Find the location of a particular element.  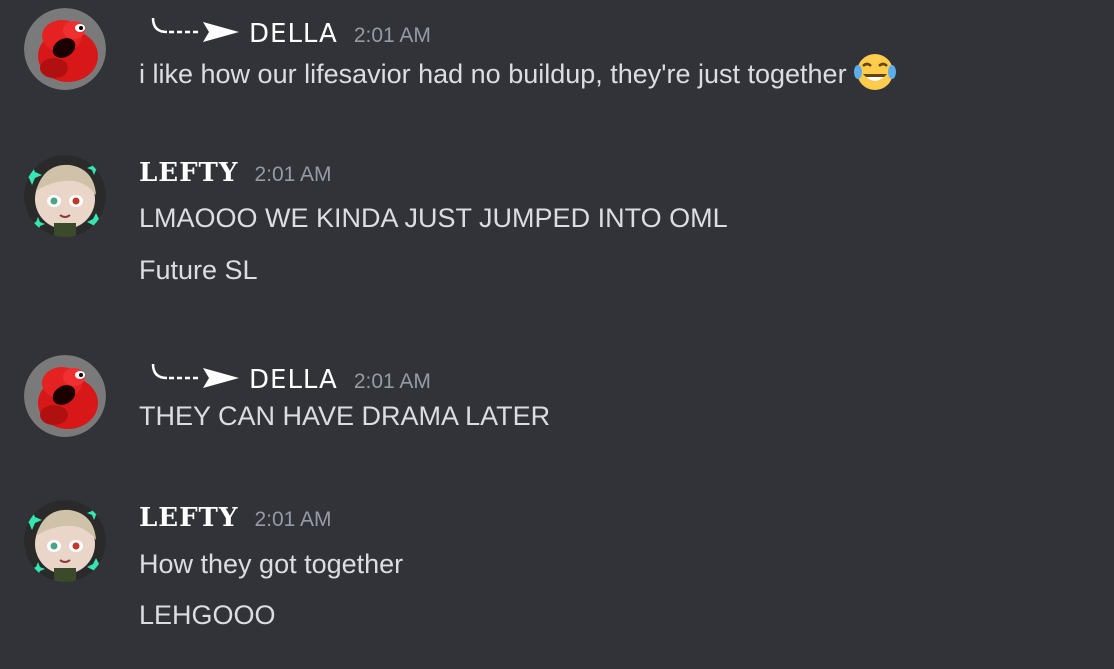

joy-tears-emoji-icon is located at coordinates (874, 72).